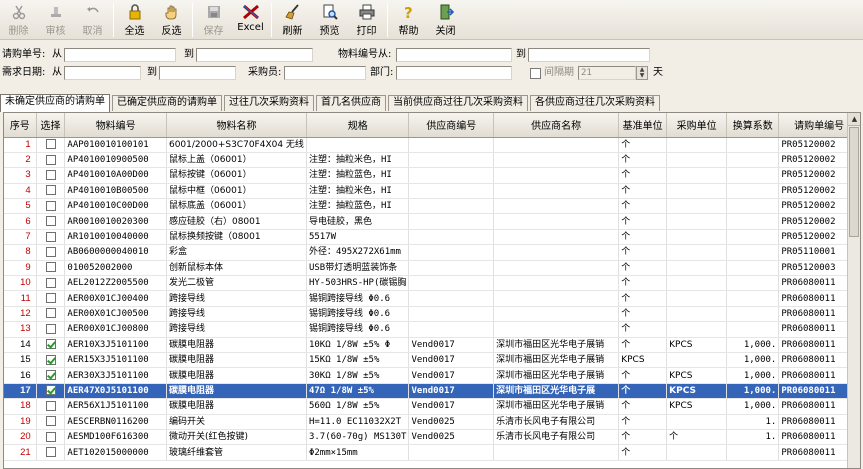  Describe the element at coordinates (55, 20) in the screenshot. I see `toolbar-button-1: 审核` at that location.